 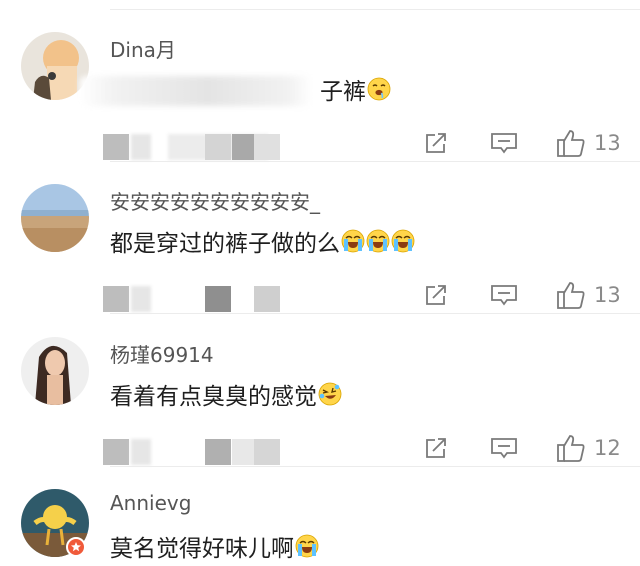 What do you see at coordinates (213, 397) in the screenshot?
I see `comment-text-content: 看着有点臭臭的感觉` at bounding box center [213, 397].